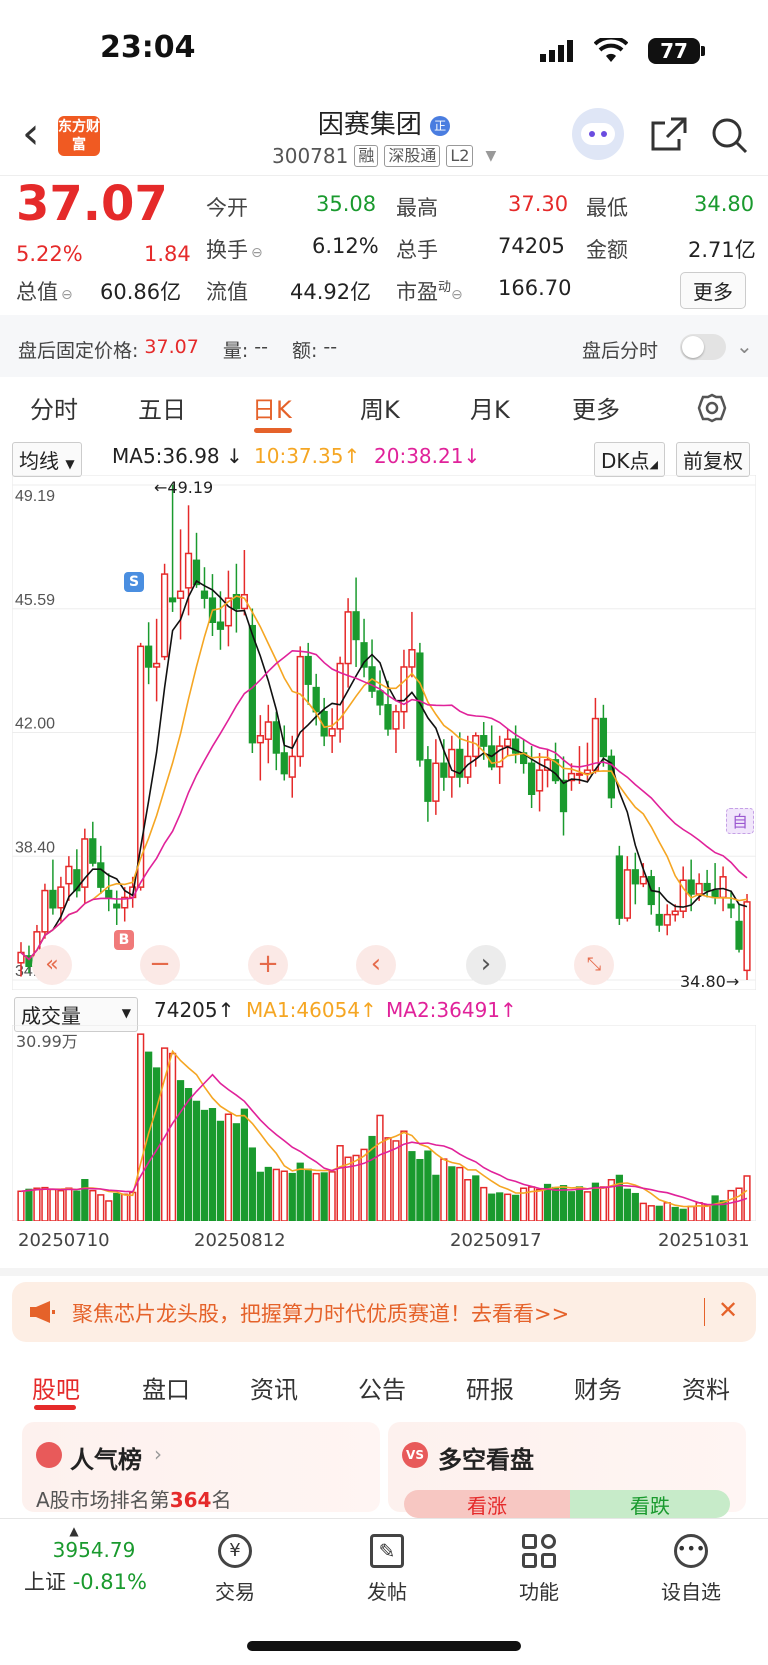 The height and width of the screenshot is (1665, 768). Describe the element at coordinates (490, 1387) in the screenshot. I see `tab-research: 研报` at that location.